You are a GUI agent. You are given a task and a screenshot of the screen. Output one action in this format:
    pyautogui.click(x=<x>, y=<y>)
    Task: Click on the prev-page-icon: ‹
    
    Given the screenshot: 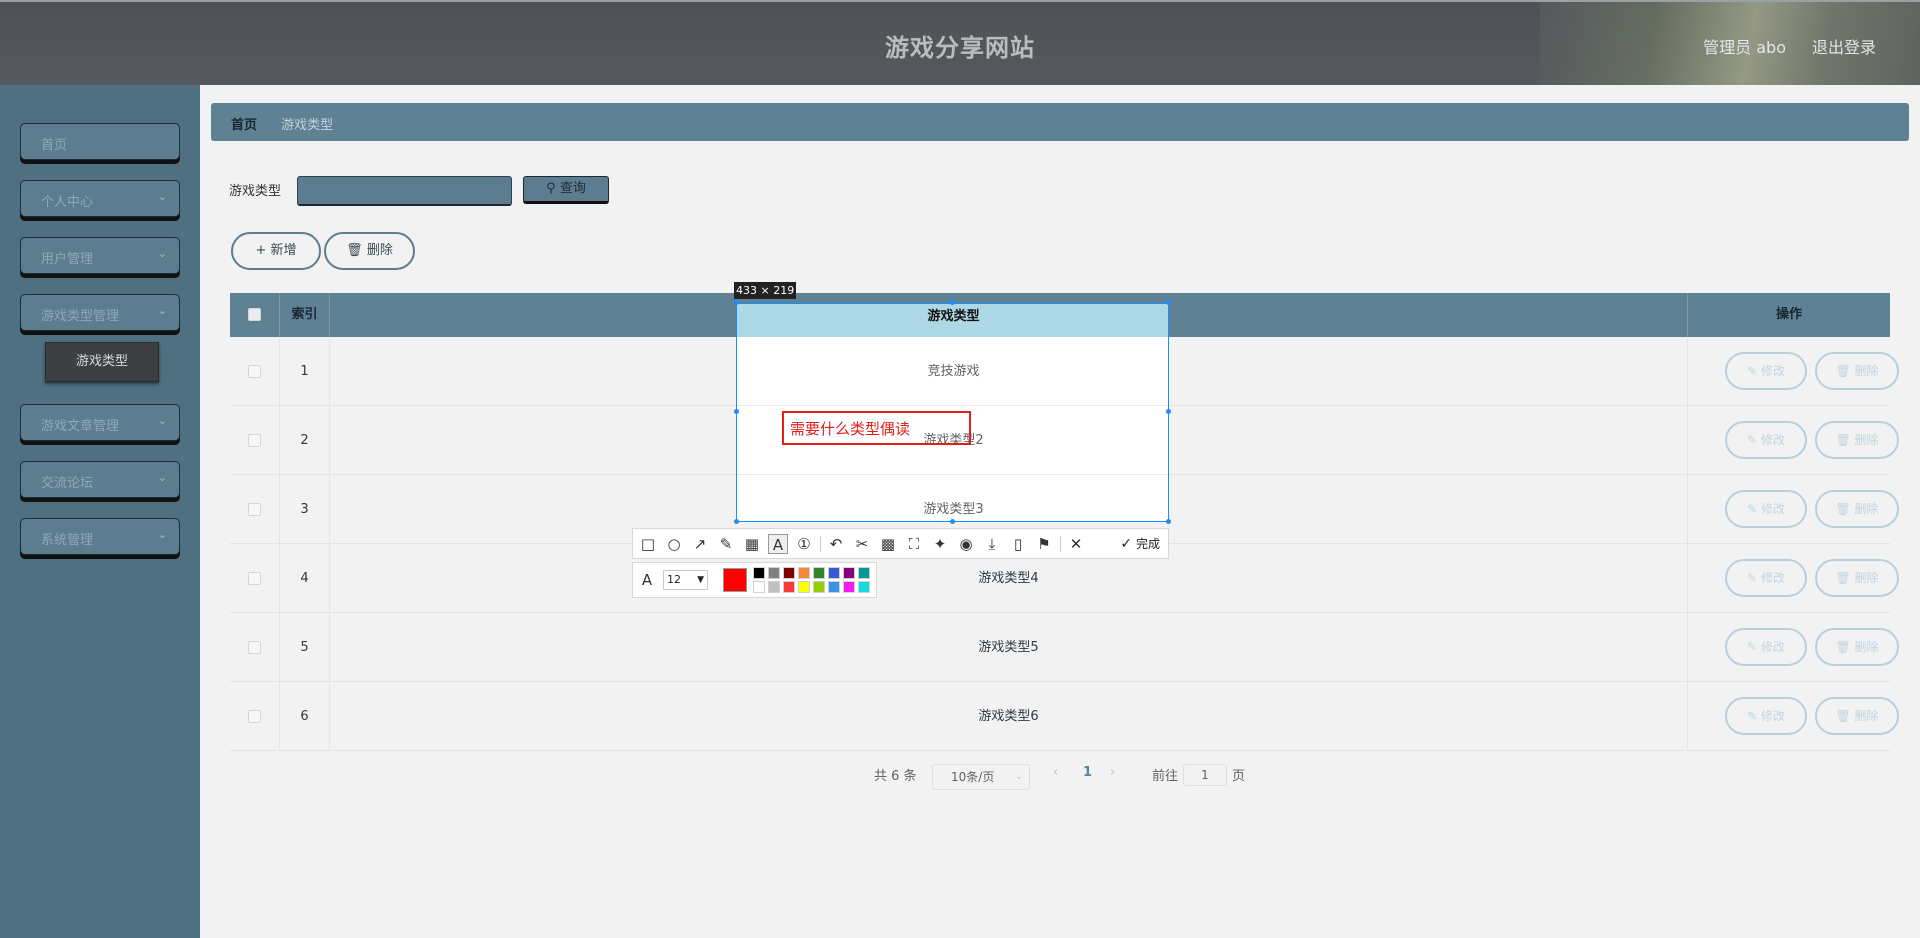 What is the action you would take?
    pyautogui.click(x=1055, y=772)
    